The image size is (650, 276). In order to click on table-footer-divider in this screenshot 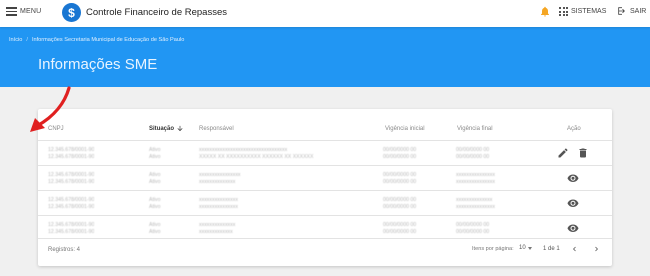, I will do `click(325, 238)`.